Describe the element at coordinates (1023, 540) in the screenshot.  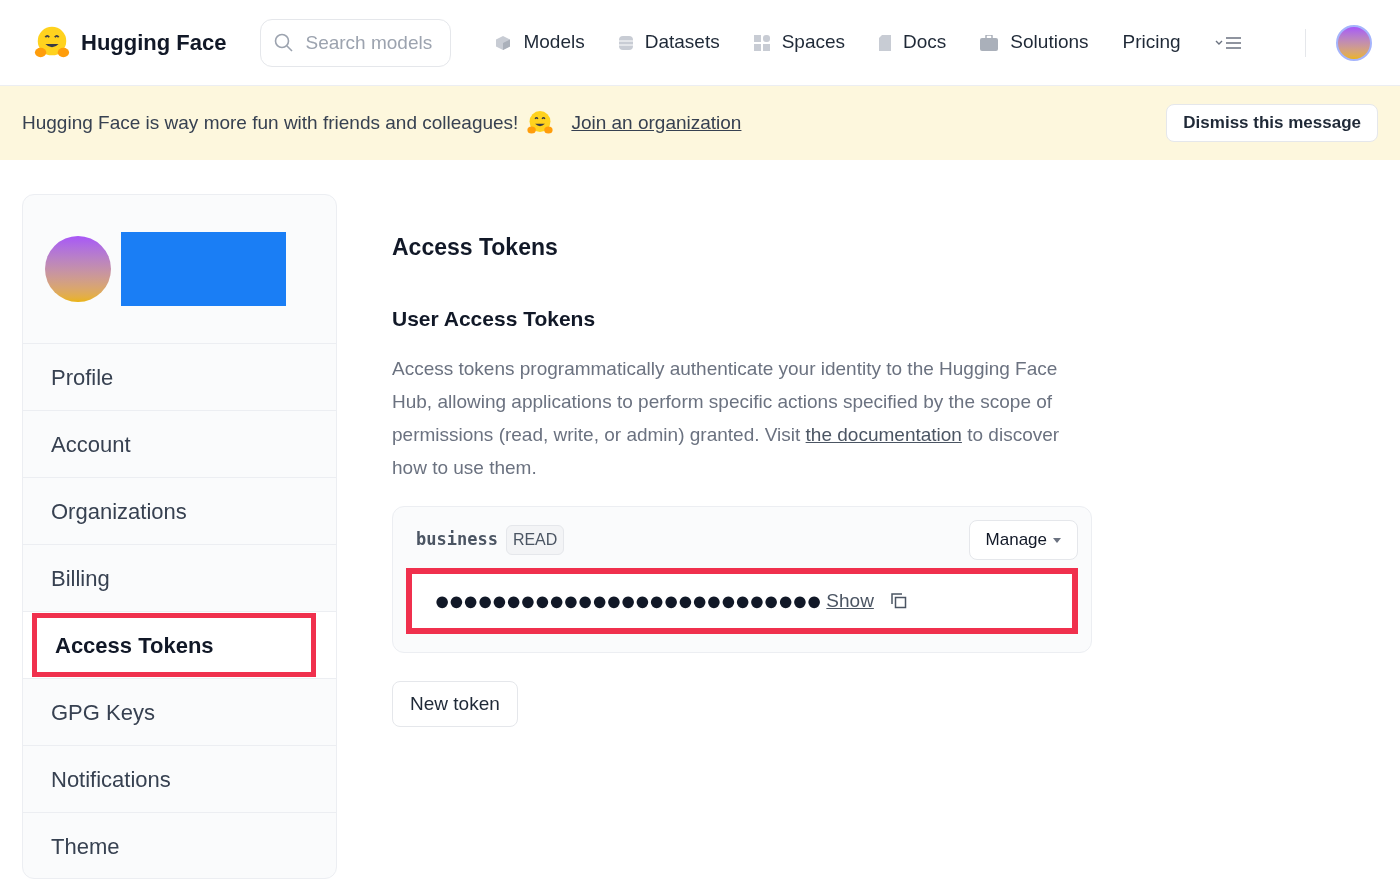
I see `manage-button: Manage` at that location.